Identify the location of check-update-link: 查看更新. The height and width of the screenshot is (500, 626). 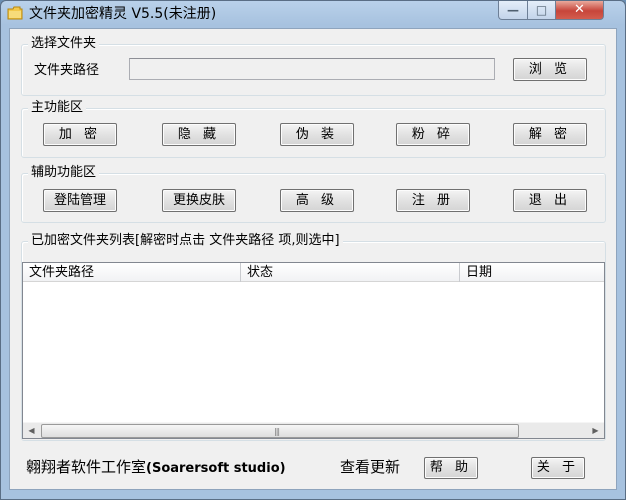
(370, 467).